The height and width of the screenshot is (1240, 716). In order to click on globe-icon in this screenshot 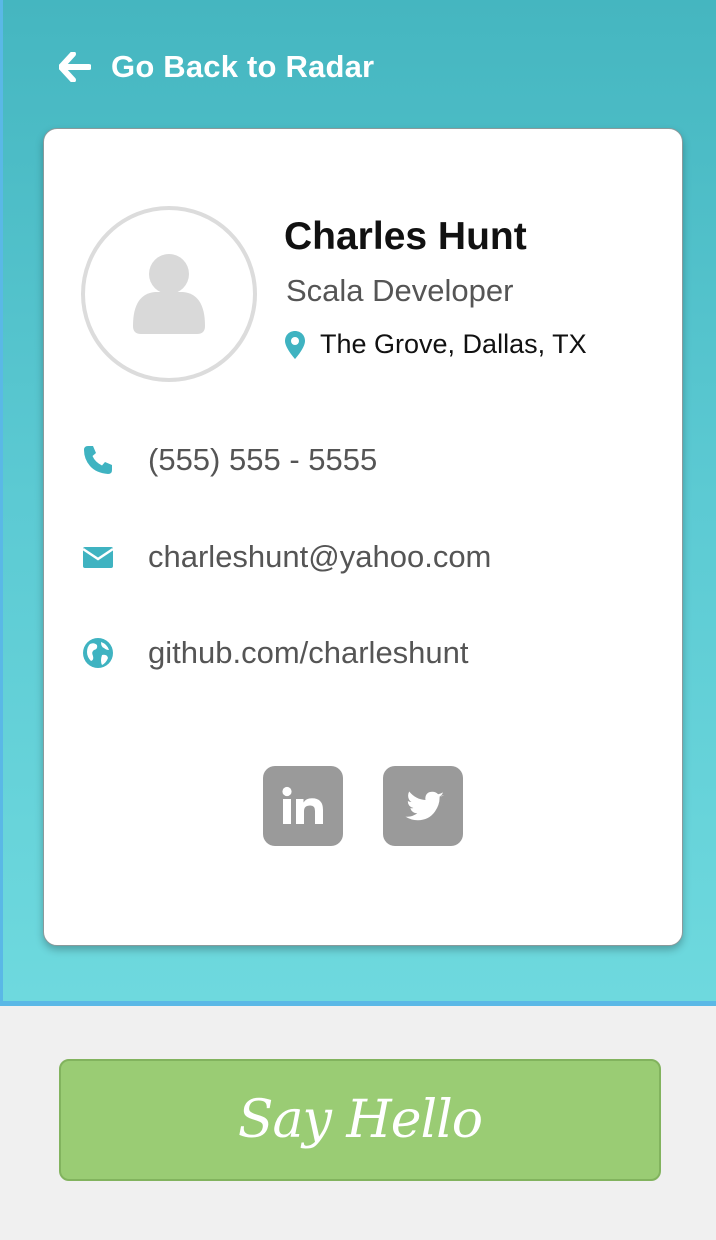, I will do `click(115, 653)`.